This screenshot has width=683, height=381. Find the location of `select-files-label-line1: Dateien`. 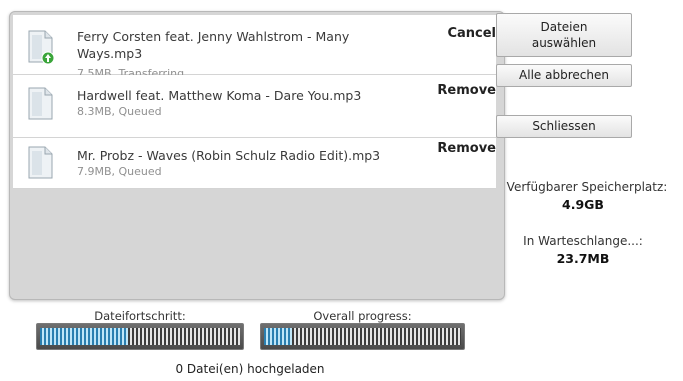

select-files-label-line1: Dateien is located at coordinates (564, 27).